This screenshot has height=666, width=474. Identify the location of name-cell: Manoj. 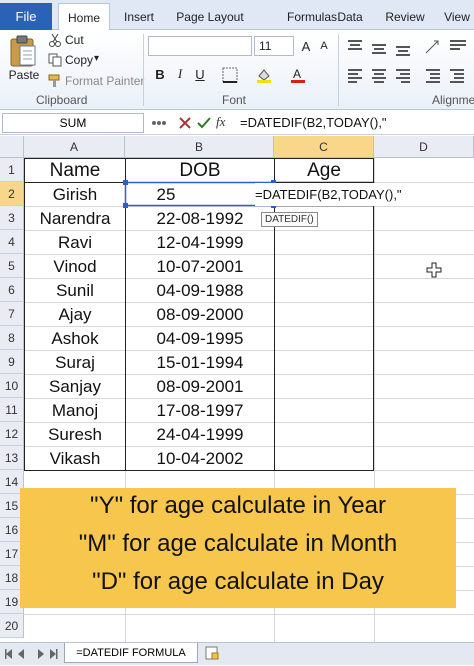
(75, 410).